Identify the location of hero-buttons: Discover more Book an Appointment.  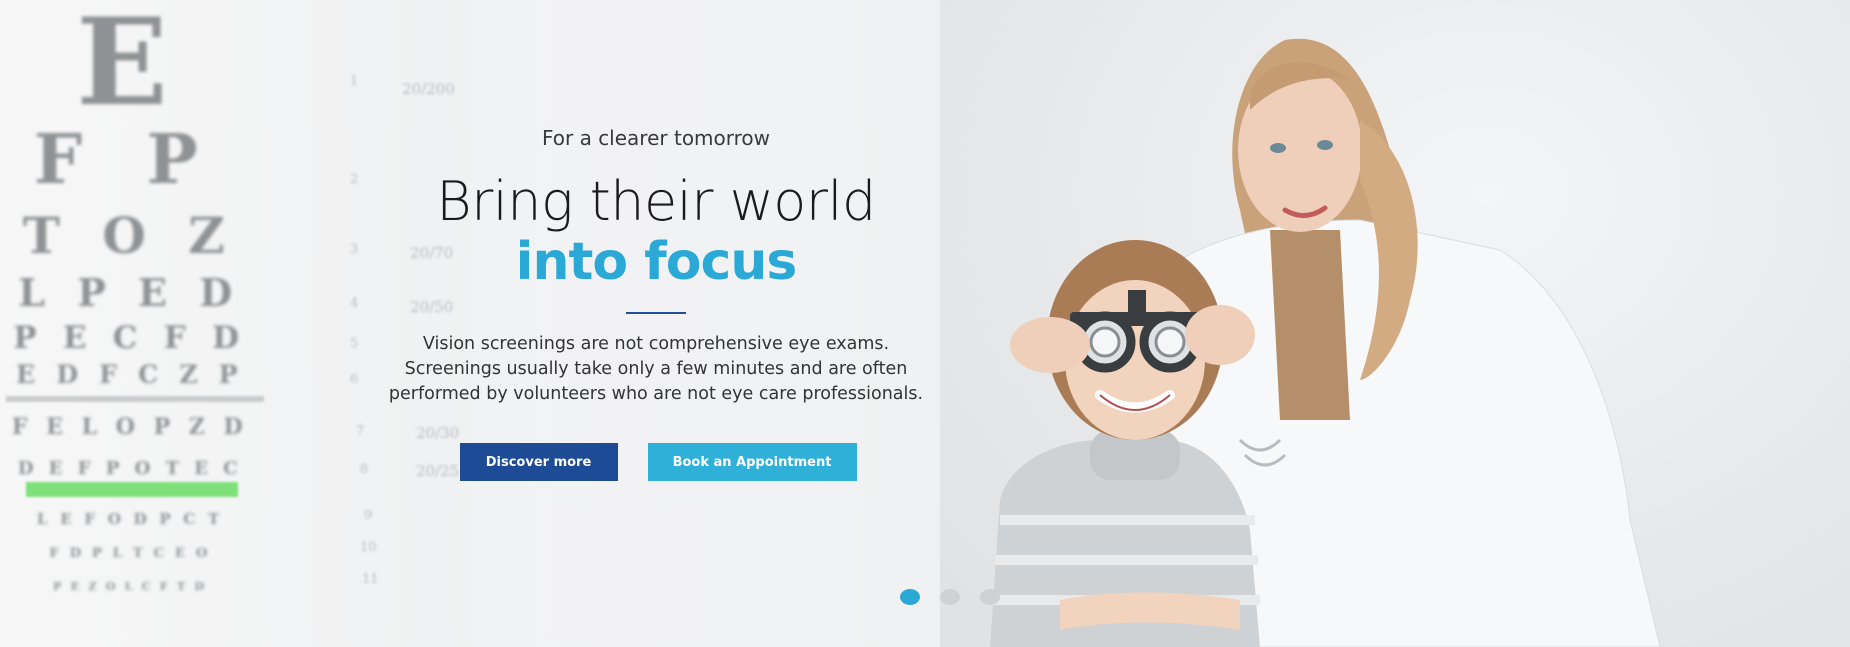
(656, 462).